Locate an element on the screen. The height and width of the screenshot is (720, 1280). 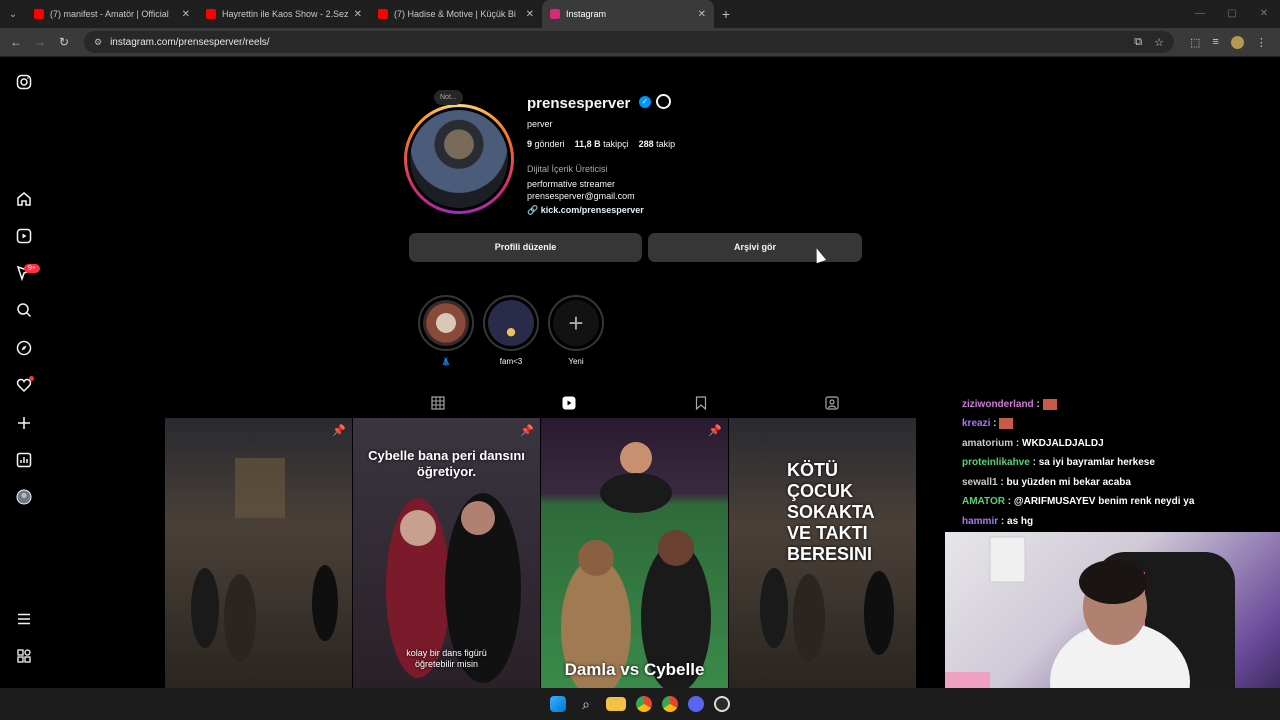
browser-tab-active: Instagram ✕ is located at coordinates (628, 14).